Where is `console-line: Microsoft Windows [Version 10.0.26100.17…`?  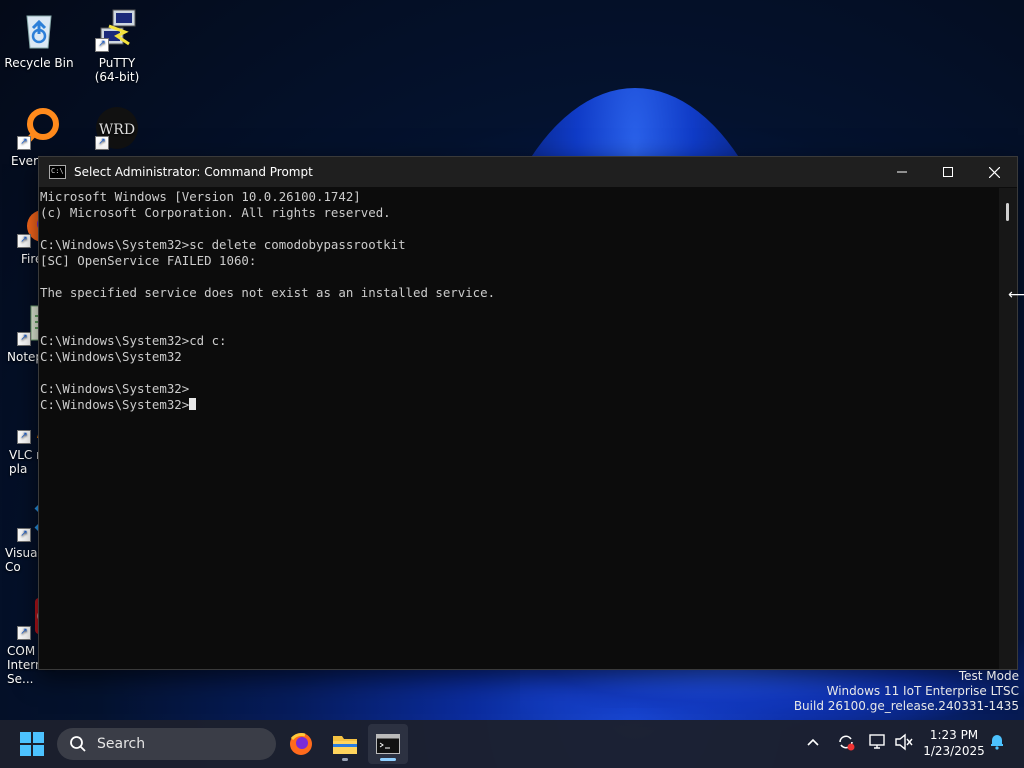 console-line: Microsoft Windows [Version 10.0.26100.17… is located at coordinates (200, 196).